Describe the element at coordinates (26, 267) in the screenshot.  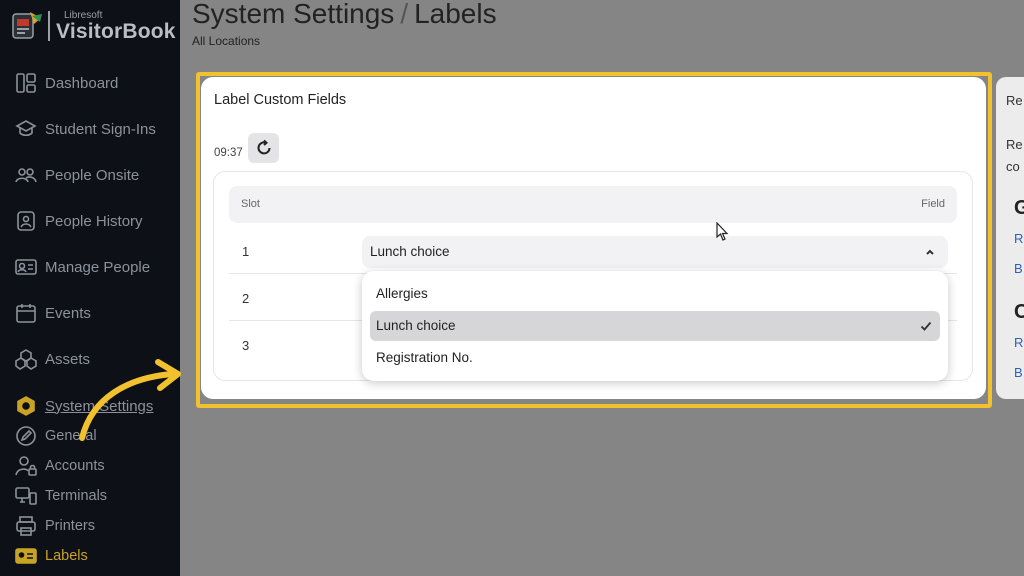
I see `id-card-icon` at that location.